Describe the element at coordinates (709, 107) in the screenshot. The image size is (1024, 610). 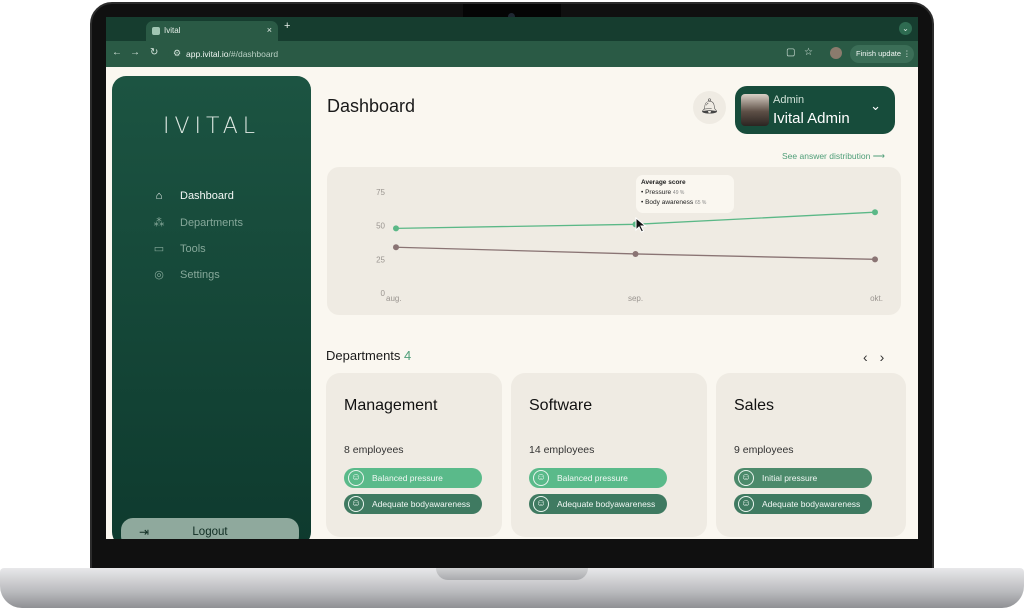
I see `notification-bell-icon: 🔔︎` at that location.